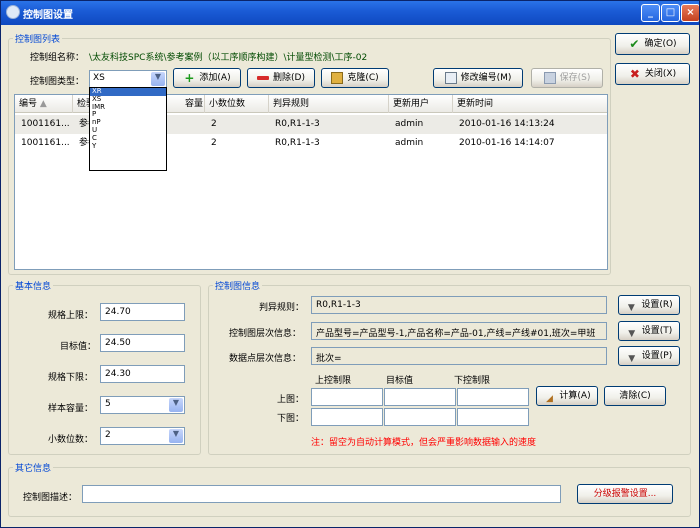  What do you see at coordinates (71, 316) in the screenshot?
I see `usl-label: 规格上限：` at bounding box center [71, 316].